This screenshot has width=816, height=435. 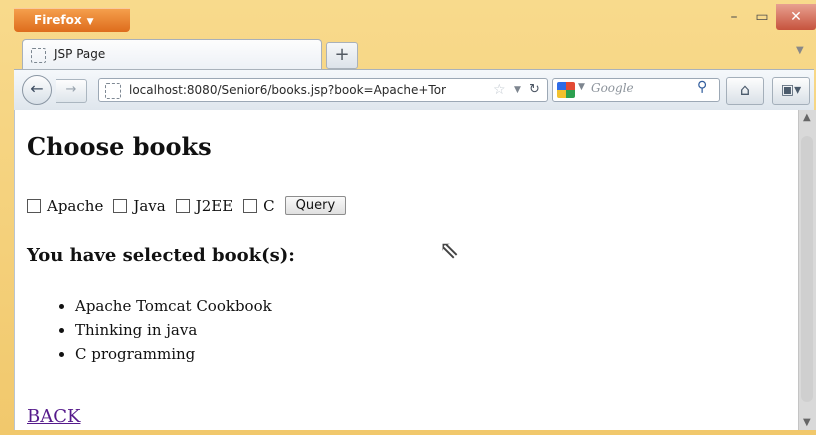 What do you see at coordinates (800, 50) in the screenshot?
I see `tab-list-icon: ▼` at bounding box center [800, 50].